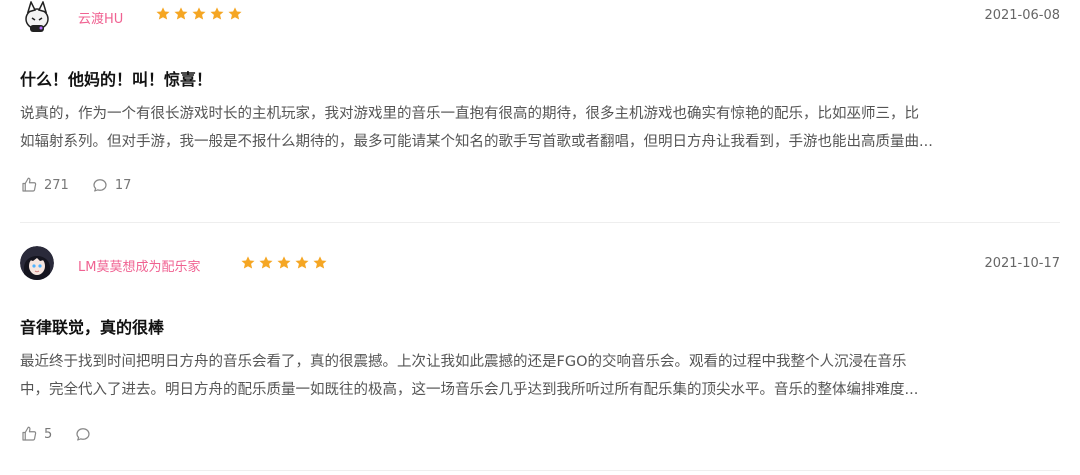 The width and height of the screenshot is (1080, 475). Describe the element at coordinates (75, 185) in the screenshot. I see `review-actions: 271 17` at that location.